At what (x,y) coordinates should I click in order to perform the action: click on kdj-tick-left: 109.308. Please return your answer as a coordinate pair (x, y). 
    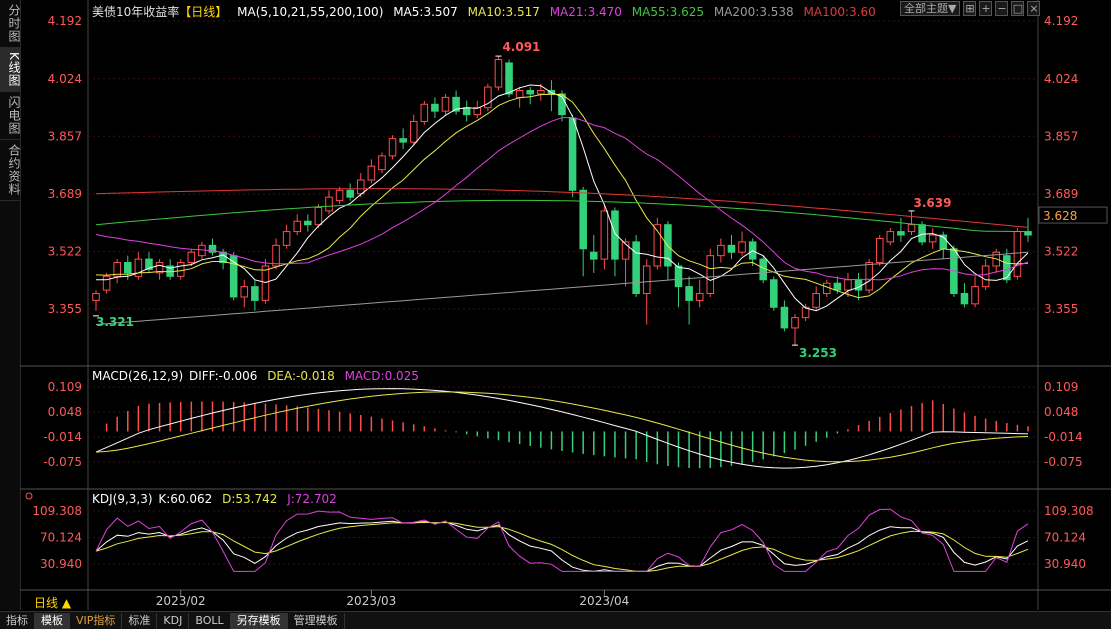
    Looking at the image, I should click on (57, 511).